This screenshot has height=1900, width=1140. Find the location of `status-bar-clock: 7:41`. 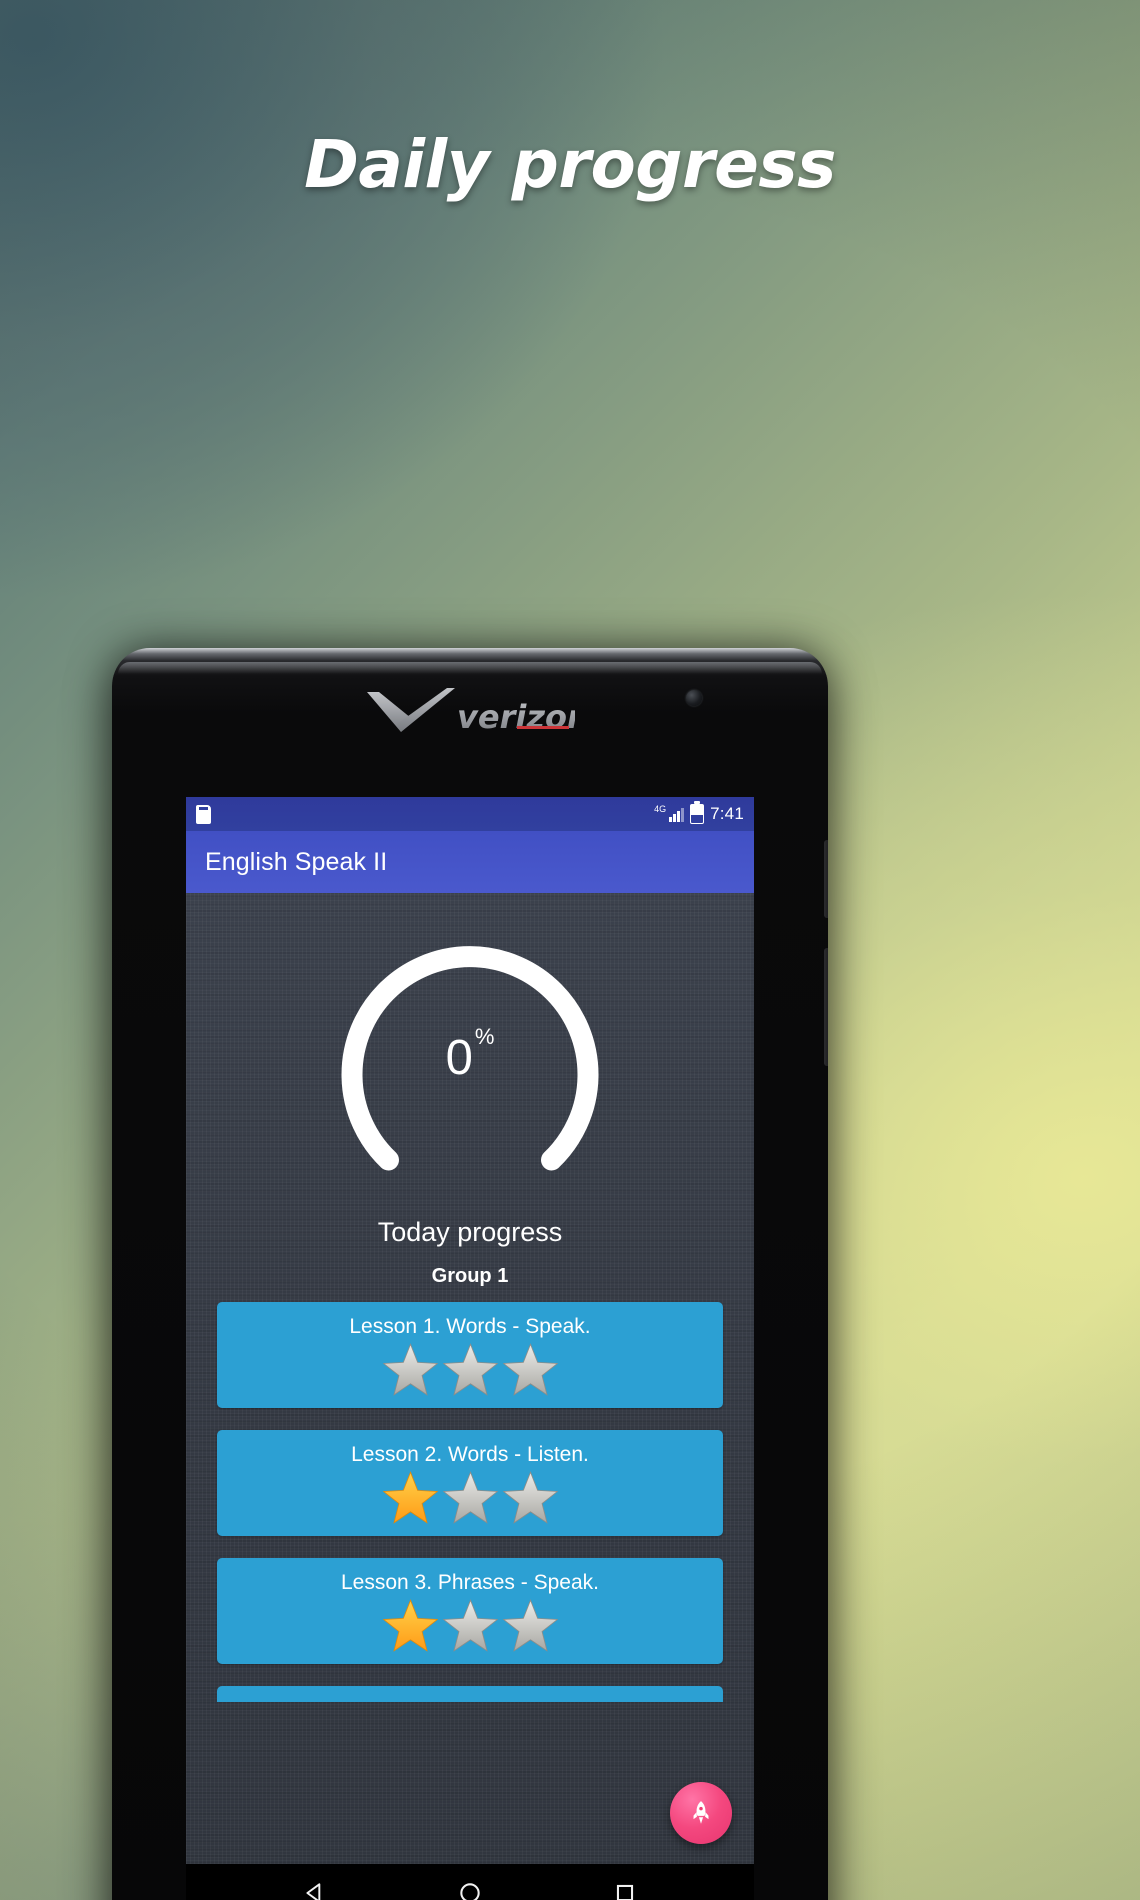

status-bar-clock: 7:41 is located at coordinates (727, 813).